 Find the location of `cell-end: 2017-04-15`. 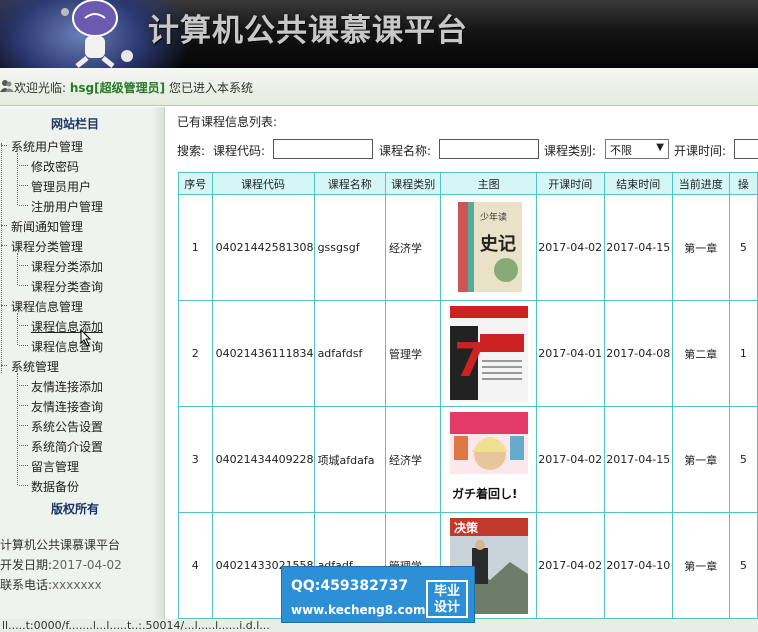

cell-end: 2017-04-15 is located at coordinates (638, 247).